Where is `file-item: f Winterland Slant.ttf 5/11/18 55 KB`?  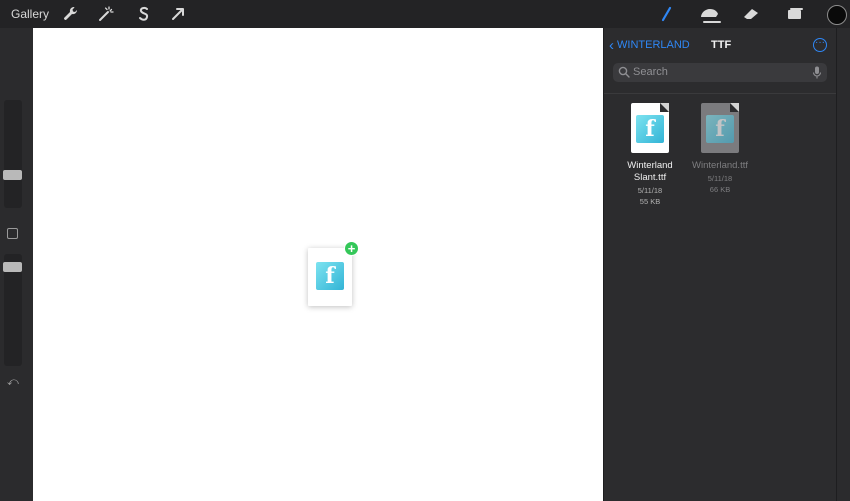
file-item: f Winterland Slant.ttf 5/11/18 55 KB is located at coordinates (650, 158).